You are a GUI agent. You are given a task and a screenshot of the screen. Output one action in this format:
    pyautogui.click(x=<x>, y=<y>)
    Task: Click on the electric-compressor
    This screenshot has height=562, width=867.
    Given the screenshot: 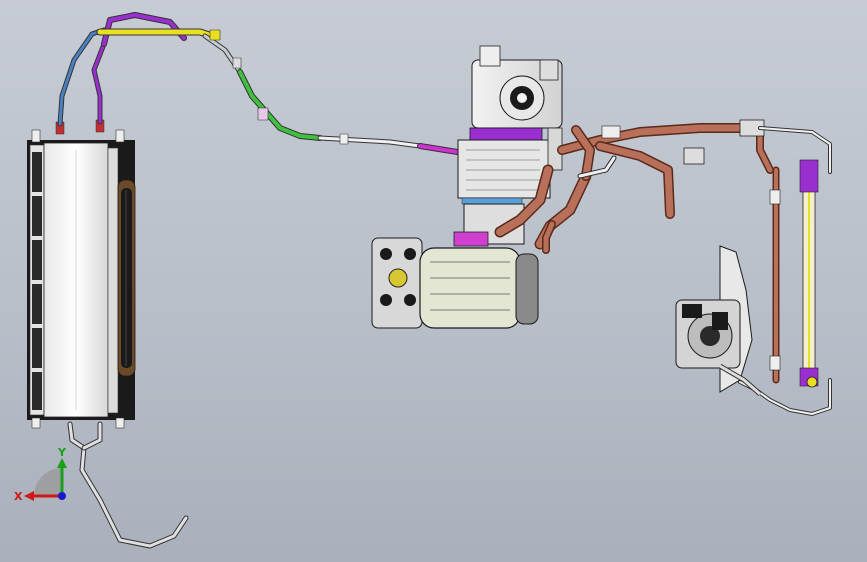 What is the action you would take?
    pyautogui.click(x=718, y=320)
    